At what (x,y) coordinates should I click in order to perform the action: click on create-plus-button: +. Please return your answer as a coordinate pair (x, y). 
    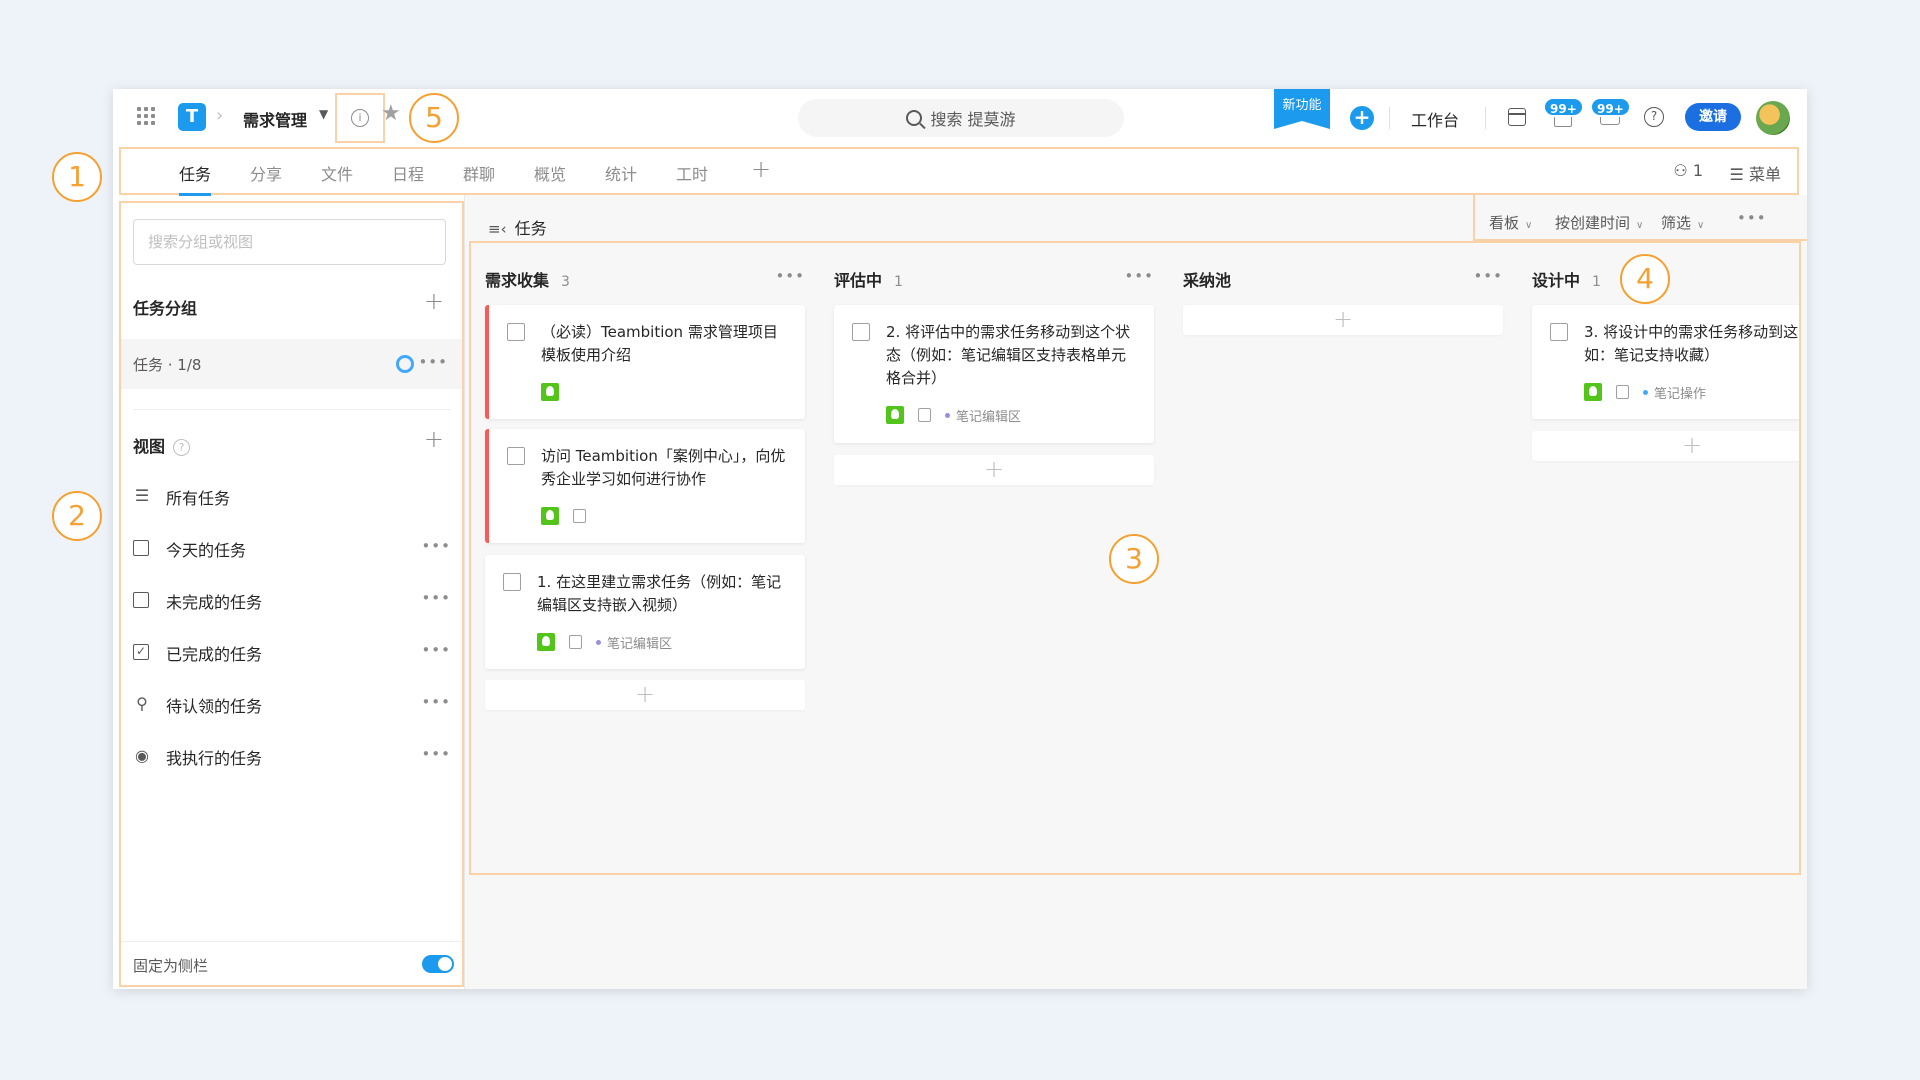
    Looking at the image, I should click on (1362, 118).